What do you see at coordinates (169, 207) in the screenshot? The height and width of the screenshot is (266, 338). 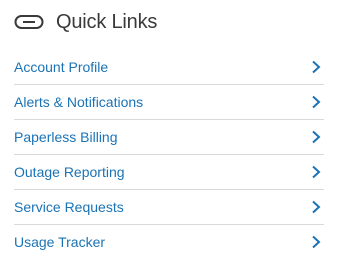 I see `quick-link-service-requests: Service Requests` at bounding box center [169, 207].